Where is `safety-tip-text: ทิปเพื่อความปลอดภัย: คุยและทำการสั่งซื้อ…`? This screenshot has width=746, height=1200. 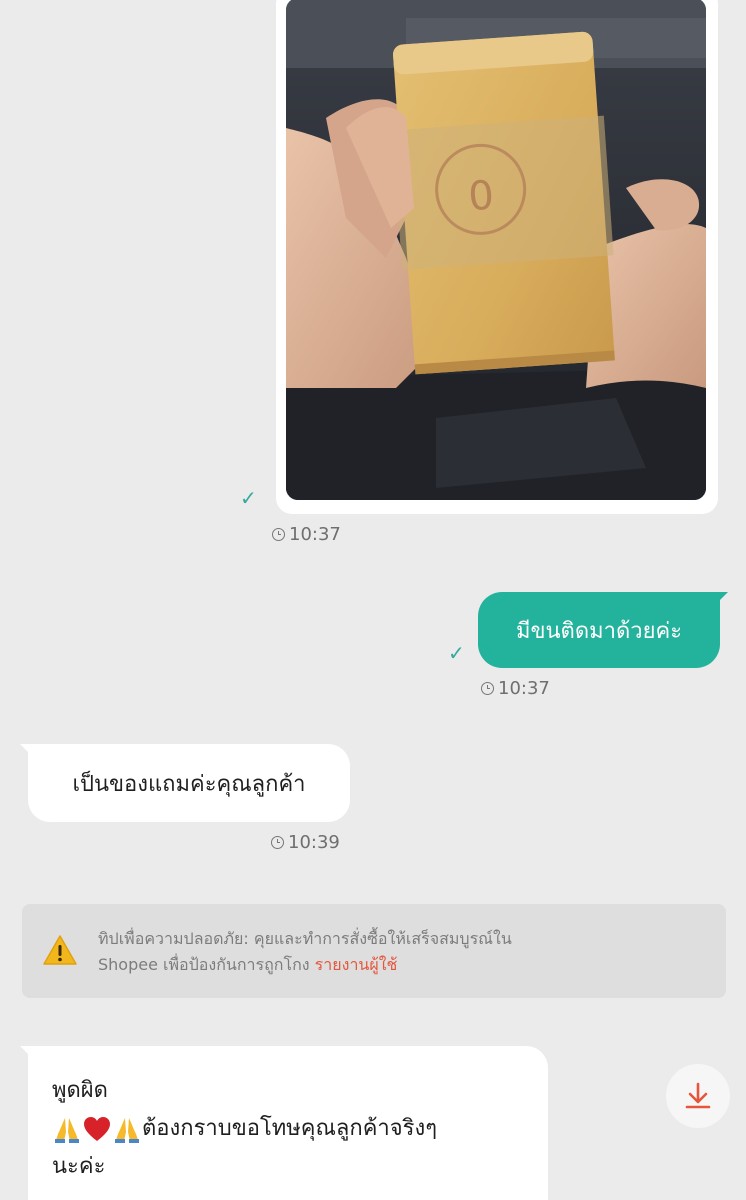
safety-tip-text: ทิปเพื่อความปลอดภัย: คุยและทำการสั่งซื้อ… is located at coordinates (305, 951).